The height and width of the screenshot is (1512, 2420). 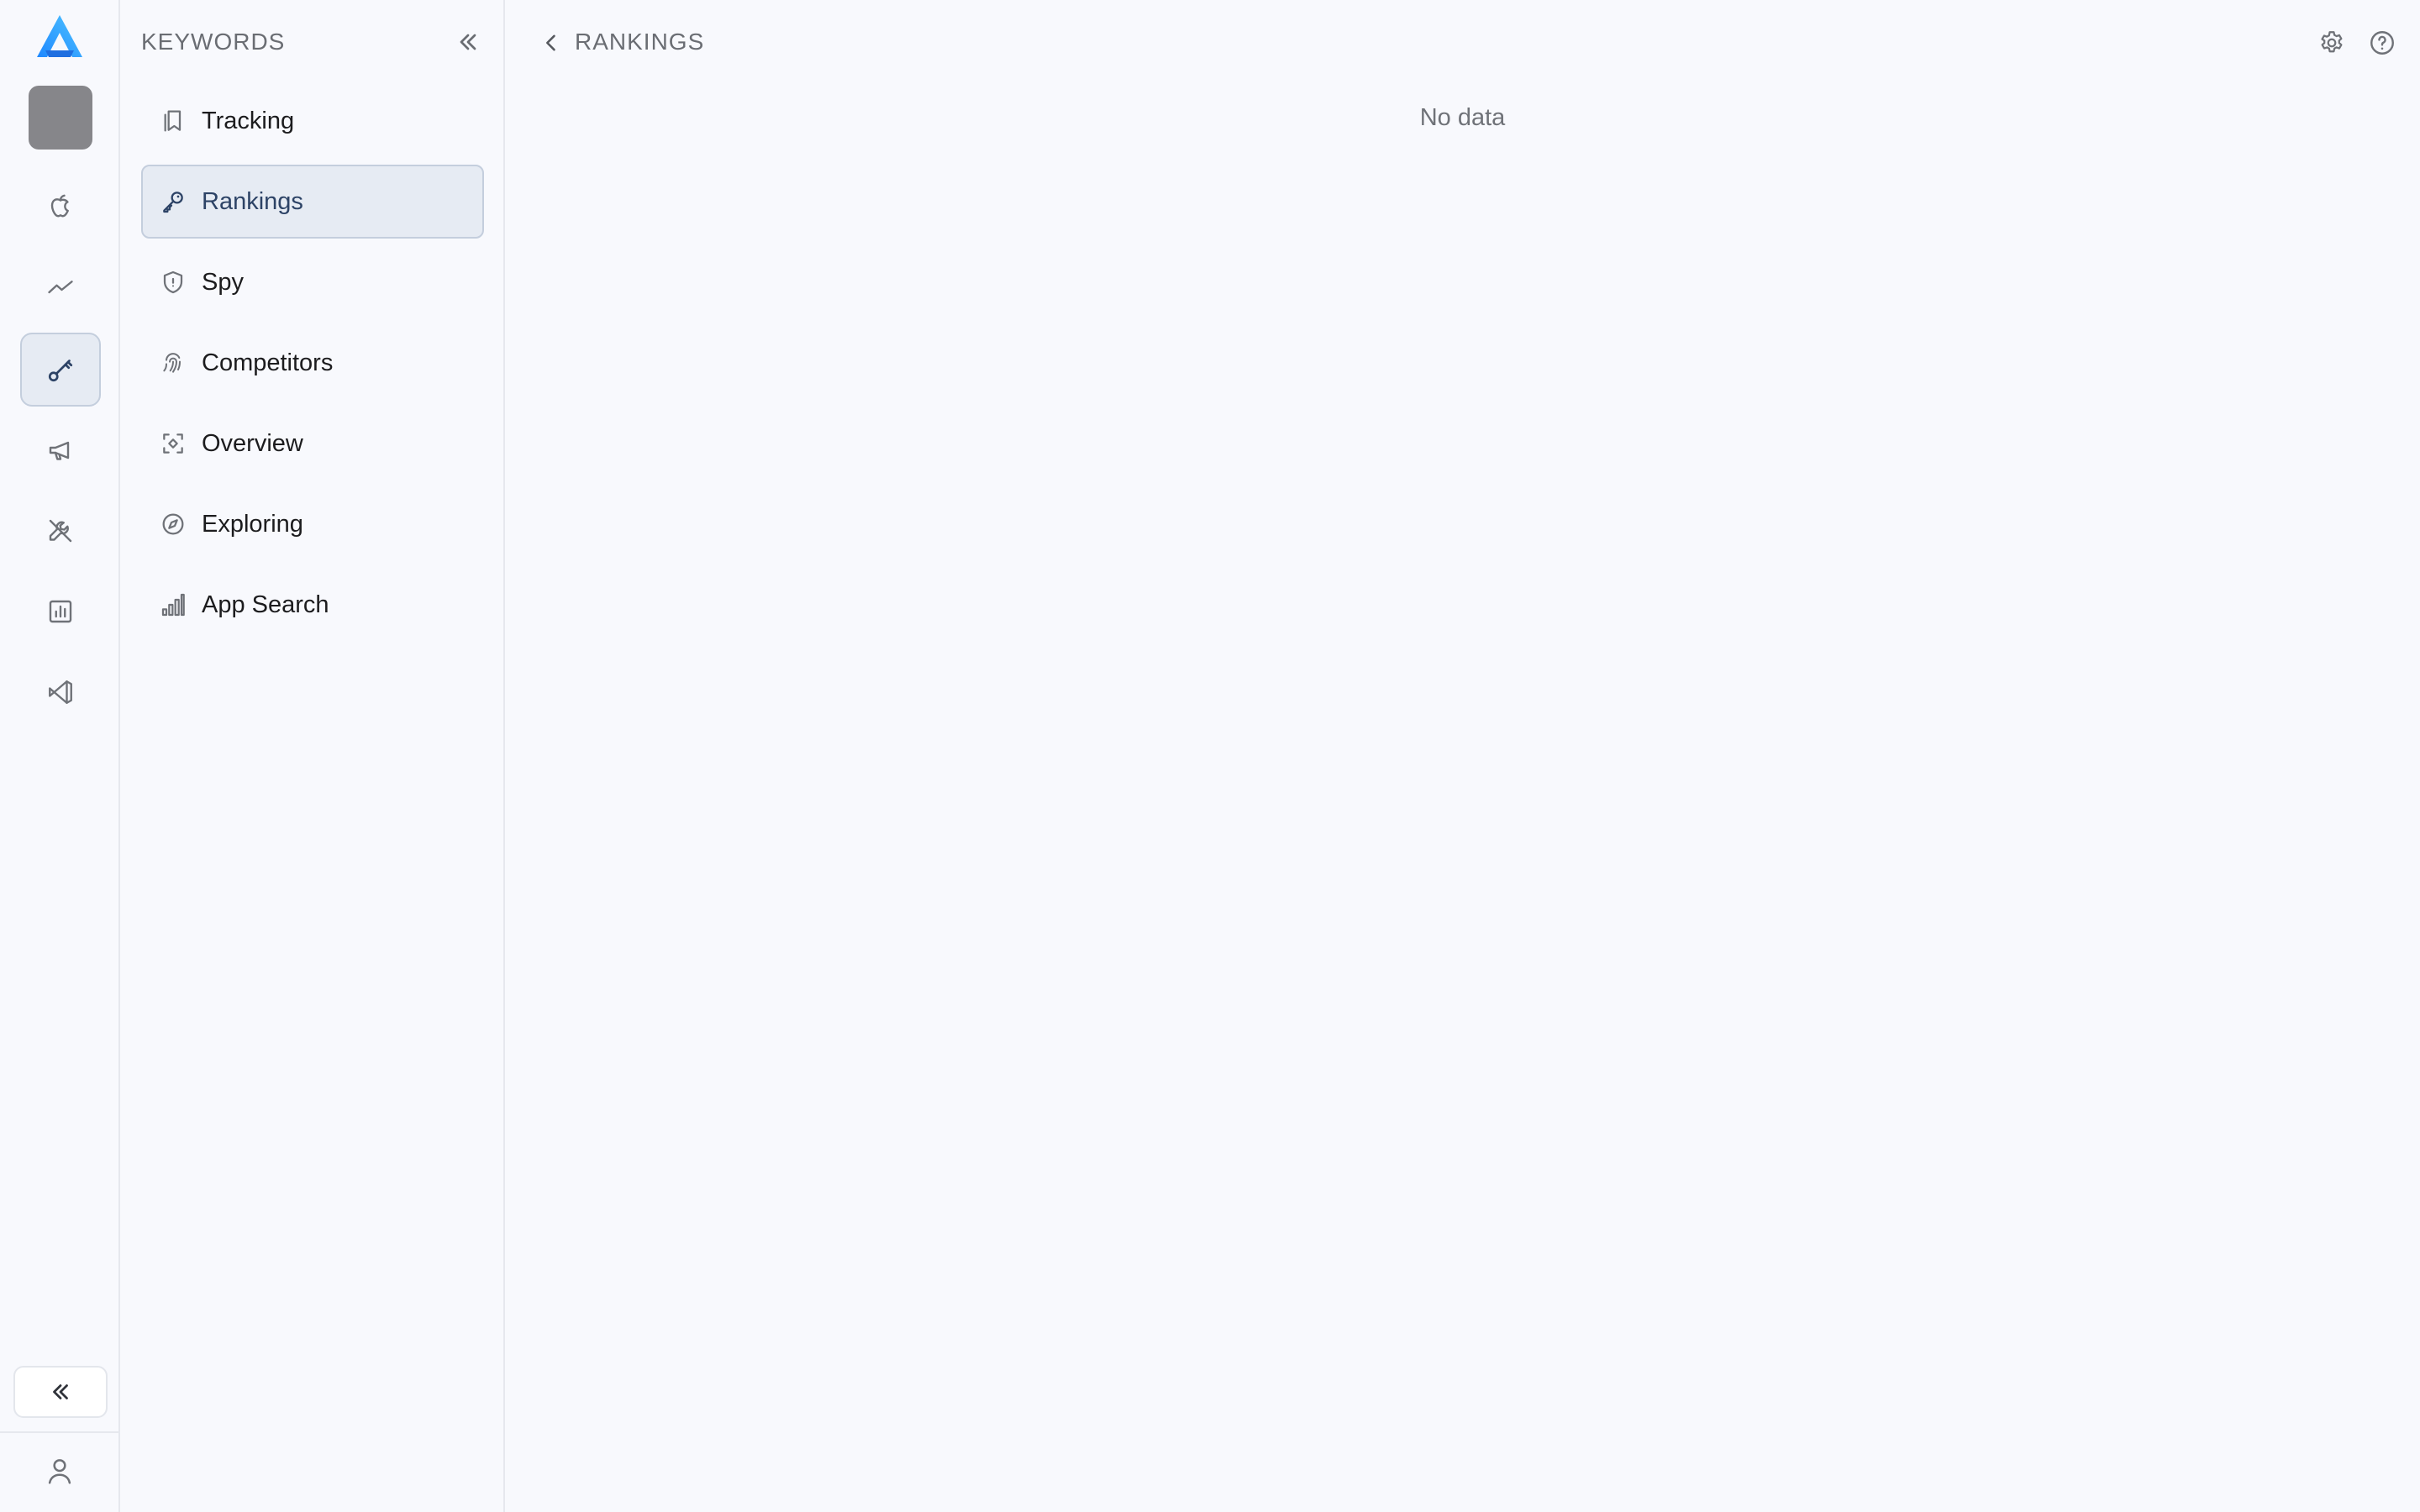 What do you see at coordinates (313, 443) in the screenshot?
I see `sidebar-item-overview: Overview` at bounding box center [313, 443].